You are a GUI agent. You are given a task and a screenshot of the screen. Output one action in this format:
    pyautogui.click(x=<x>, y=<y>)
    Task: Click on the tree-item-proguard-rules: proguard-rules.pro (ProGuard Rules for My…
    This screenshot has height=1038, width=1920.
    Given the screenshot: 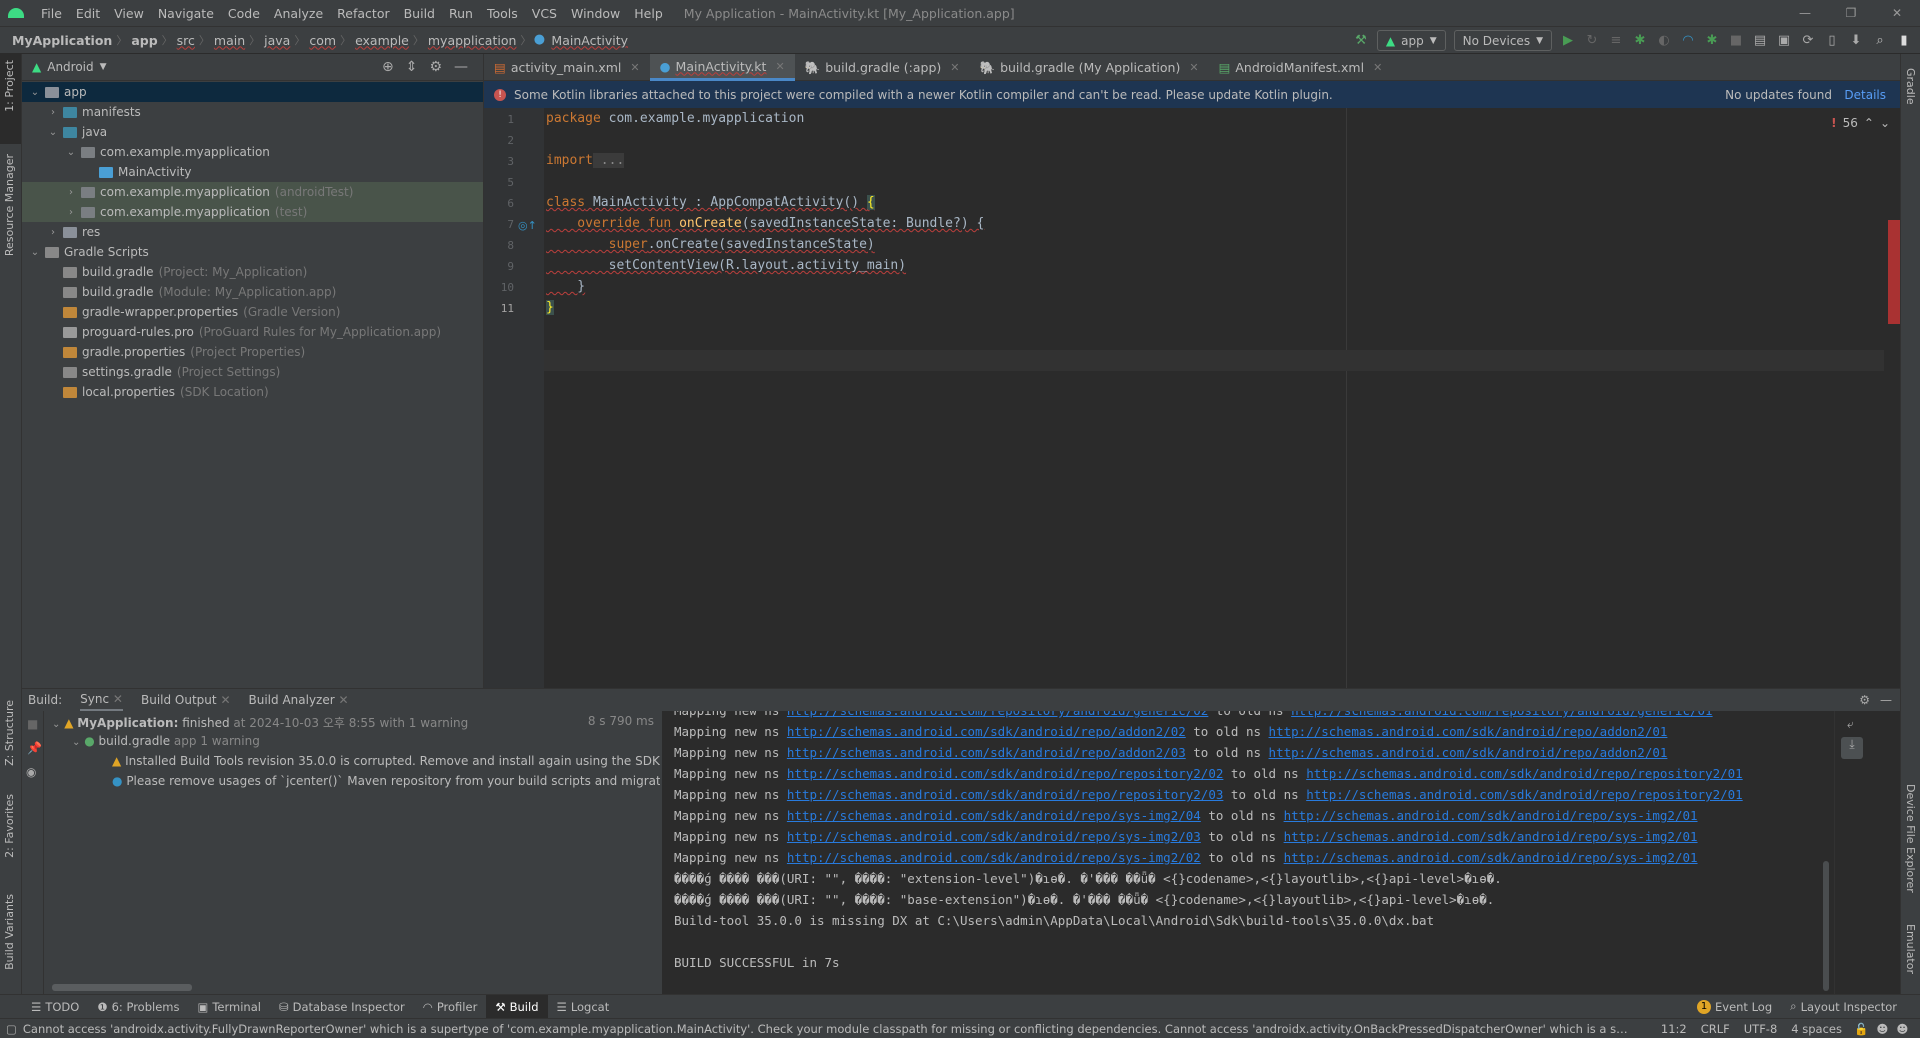 What is the action you would take?
    pyautogui.click(x=252, y=332)
    